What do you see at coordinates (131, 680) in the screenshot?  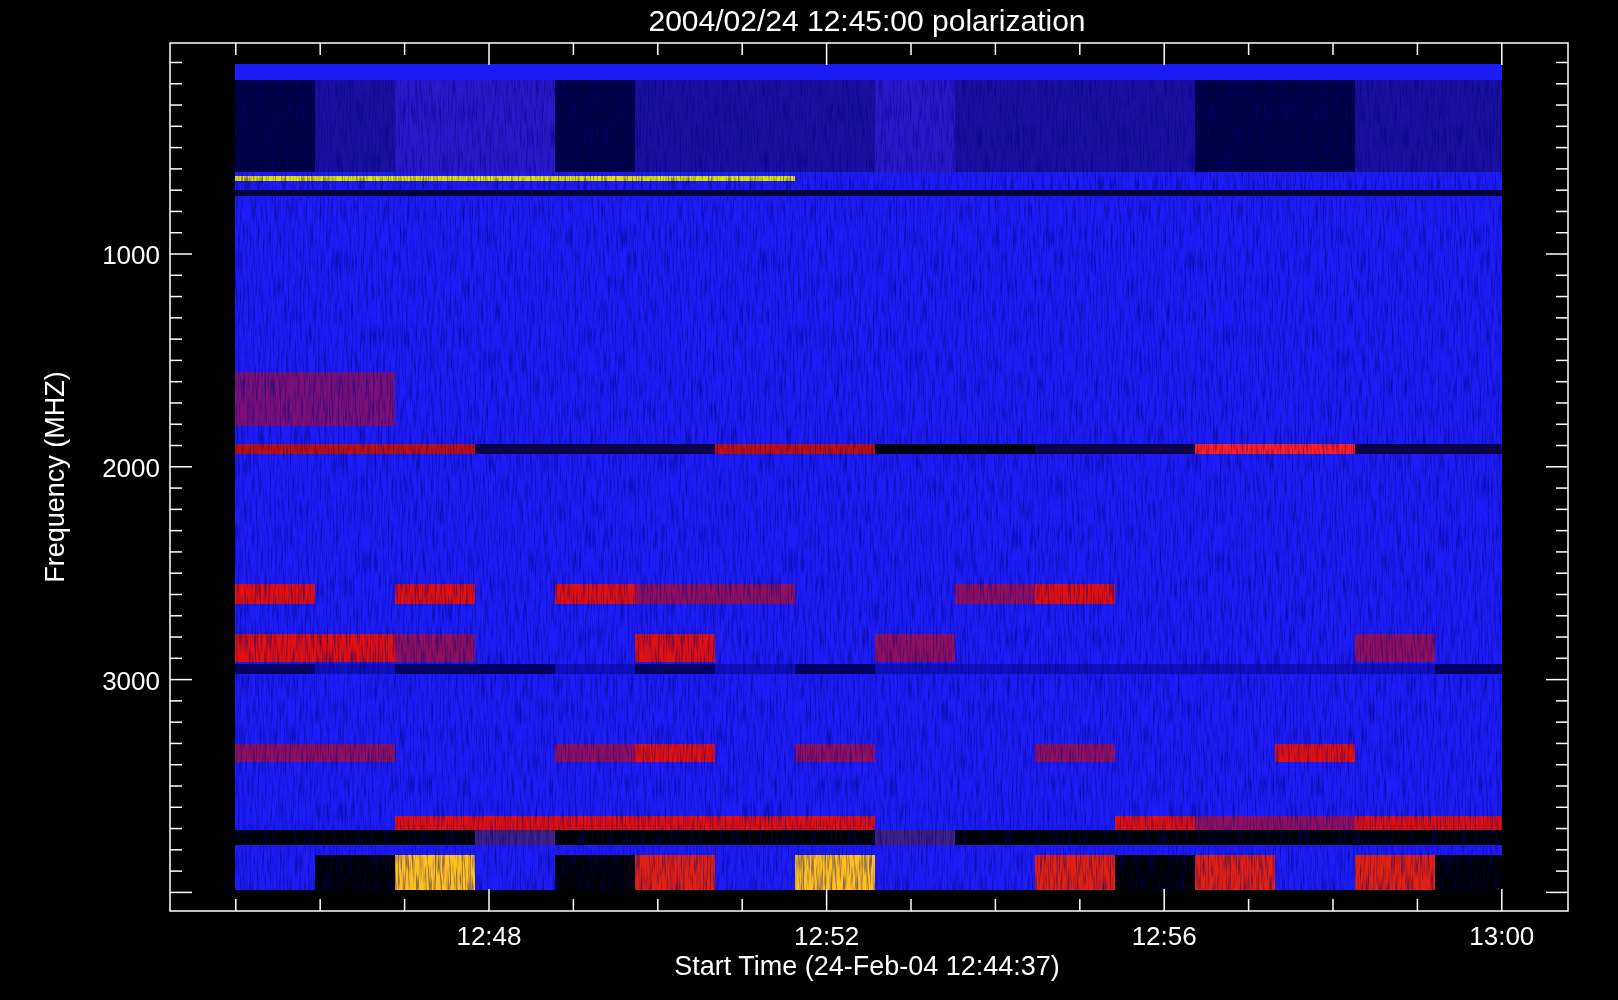 I see `y-tick-label: 3000` at bounding box center [131, 680].